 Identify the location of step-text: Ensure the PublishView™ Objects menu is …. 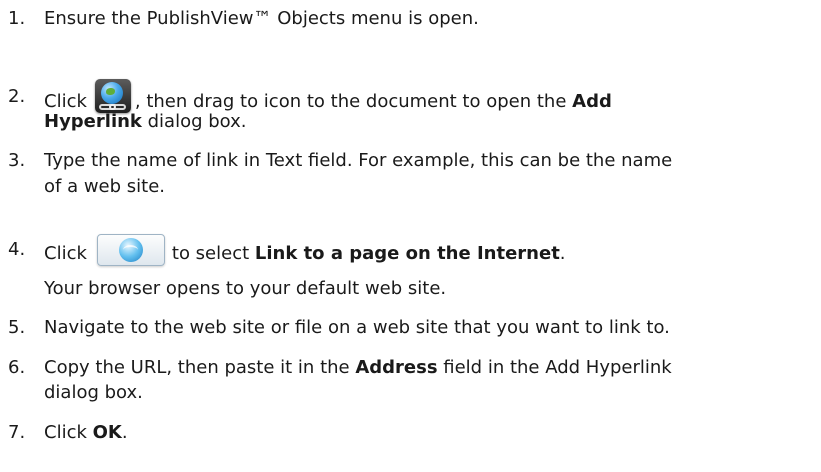
(261, 18).